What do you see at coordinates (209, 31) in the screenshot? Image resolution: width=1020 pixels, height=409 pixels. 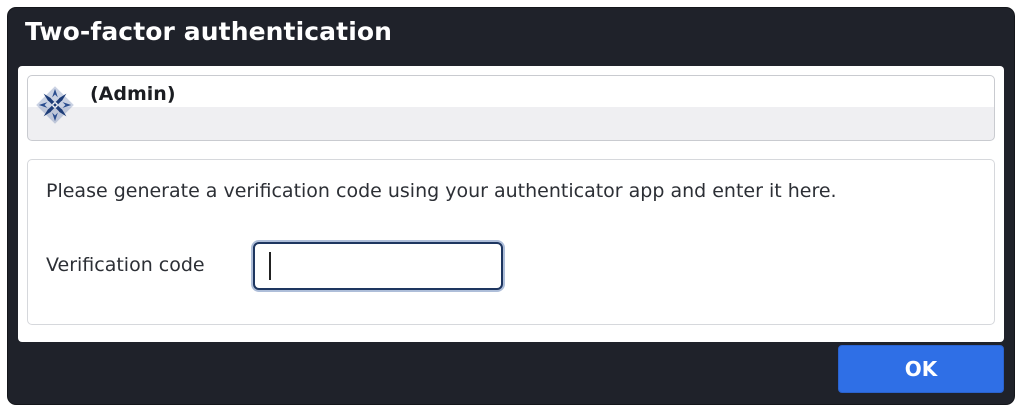 I see `dialog-title: Two-factor authentication` at bounding box center [209, 31].